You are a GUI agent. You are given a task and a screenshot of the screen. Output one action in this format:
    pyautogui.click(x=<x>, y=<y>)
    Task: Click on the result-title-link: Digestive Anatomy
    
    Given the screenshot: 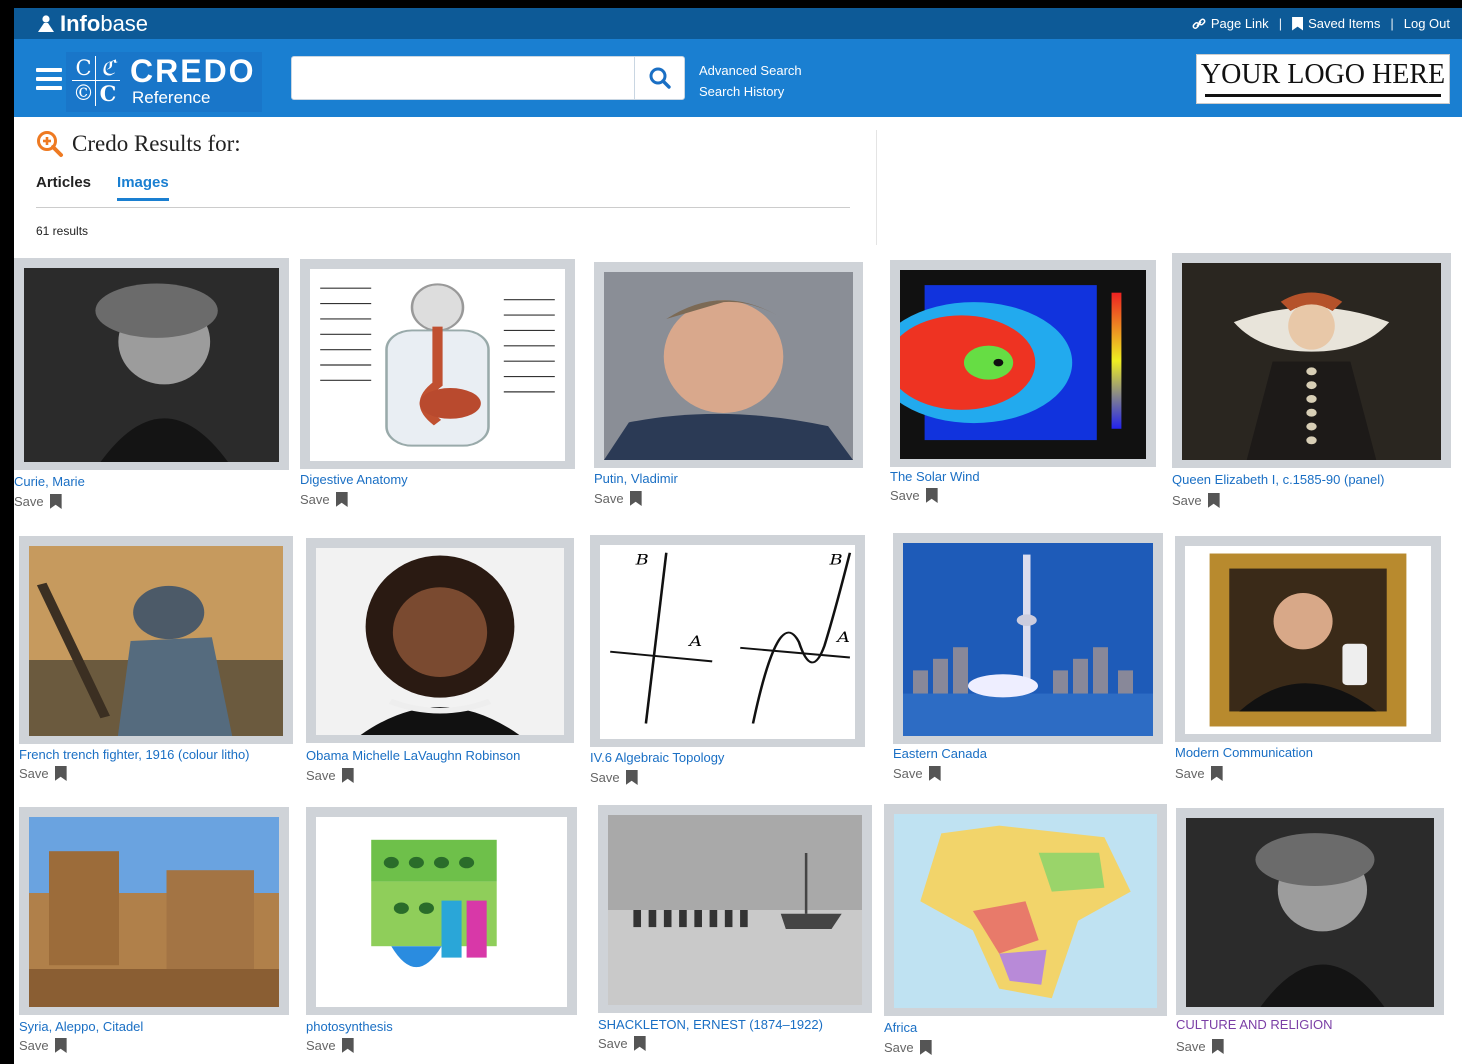 What is the action you would take?
    pyautogui.click(x=354, y=479)
    